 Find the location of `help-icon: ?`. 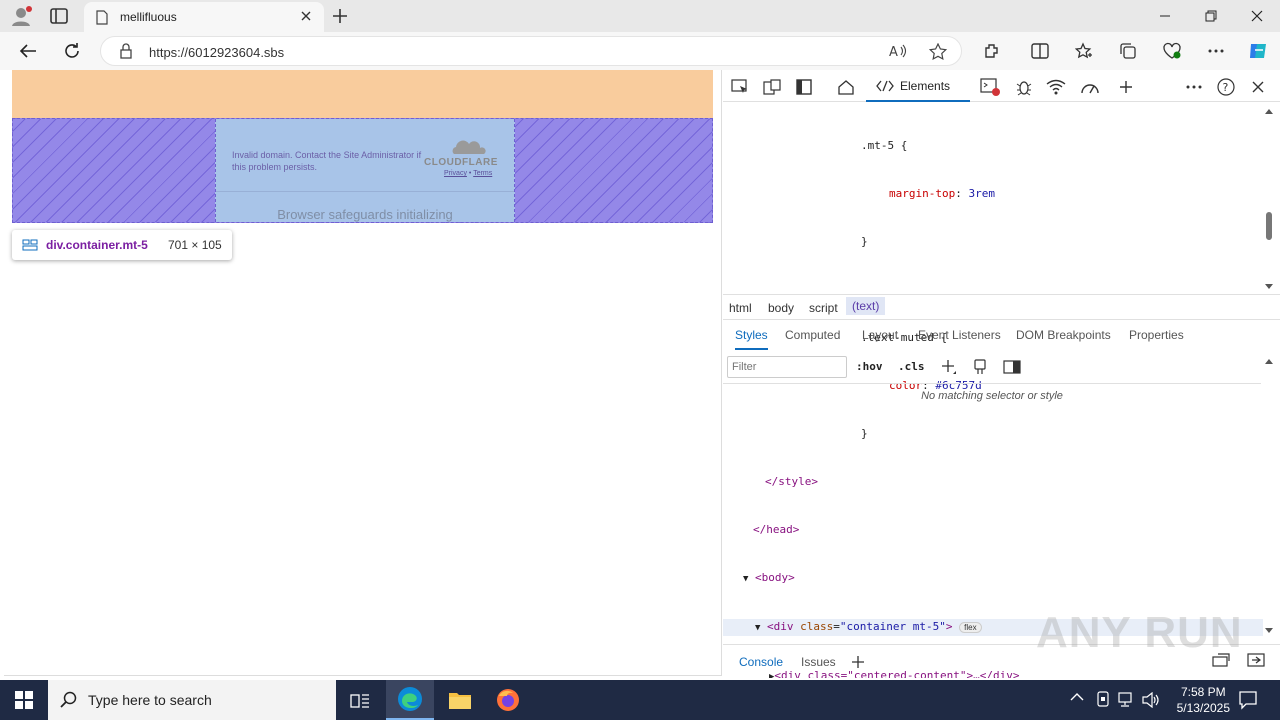

help-icon: ? is located at coordinates (1226, 87).